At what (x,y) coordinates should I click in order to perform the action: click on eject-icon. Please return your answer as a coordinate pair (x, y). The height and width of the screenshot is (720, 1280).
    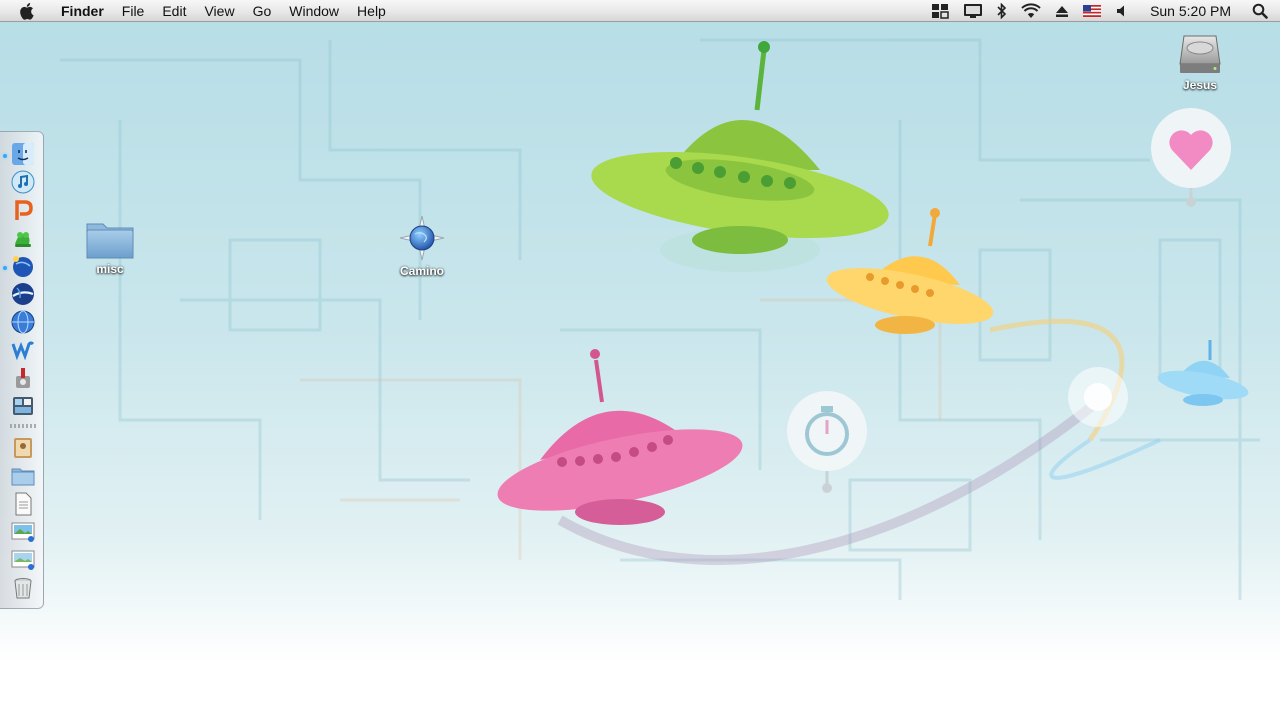
    Looking at the image, I should click on (1062, 11).